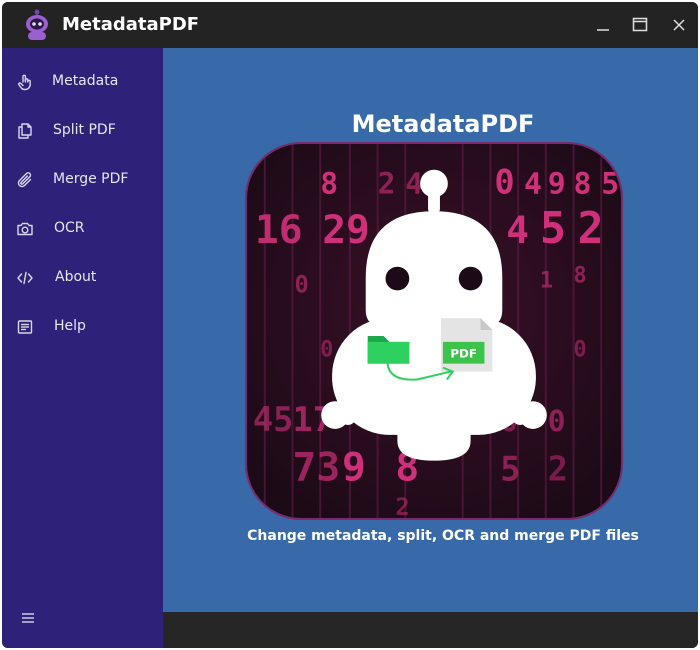 The width and height of the screenshot is (700, 650). What do you see at coordinates (37, 25) in the screenshot?
I see `robot-app-icon` at bounding box center [37, 25].